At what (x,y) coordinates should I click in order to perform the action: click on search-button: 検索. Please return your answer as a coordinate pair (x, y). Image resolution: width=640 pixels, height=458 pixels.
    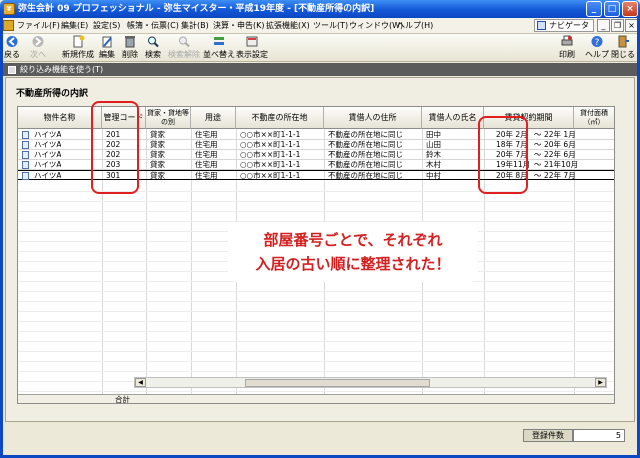
    Looking at the image, I should click on (153, 47).